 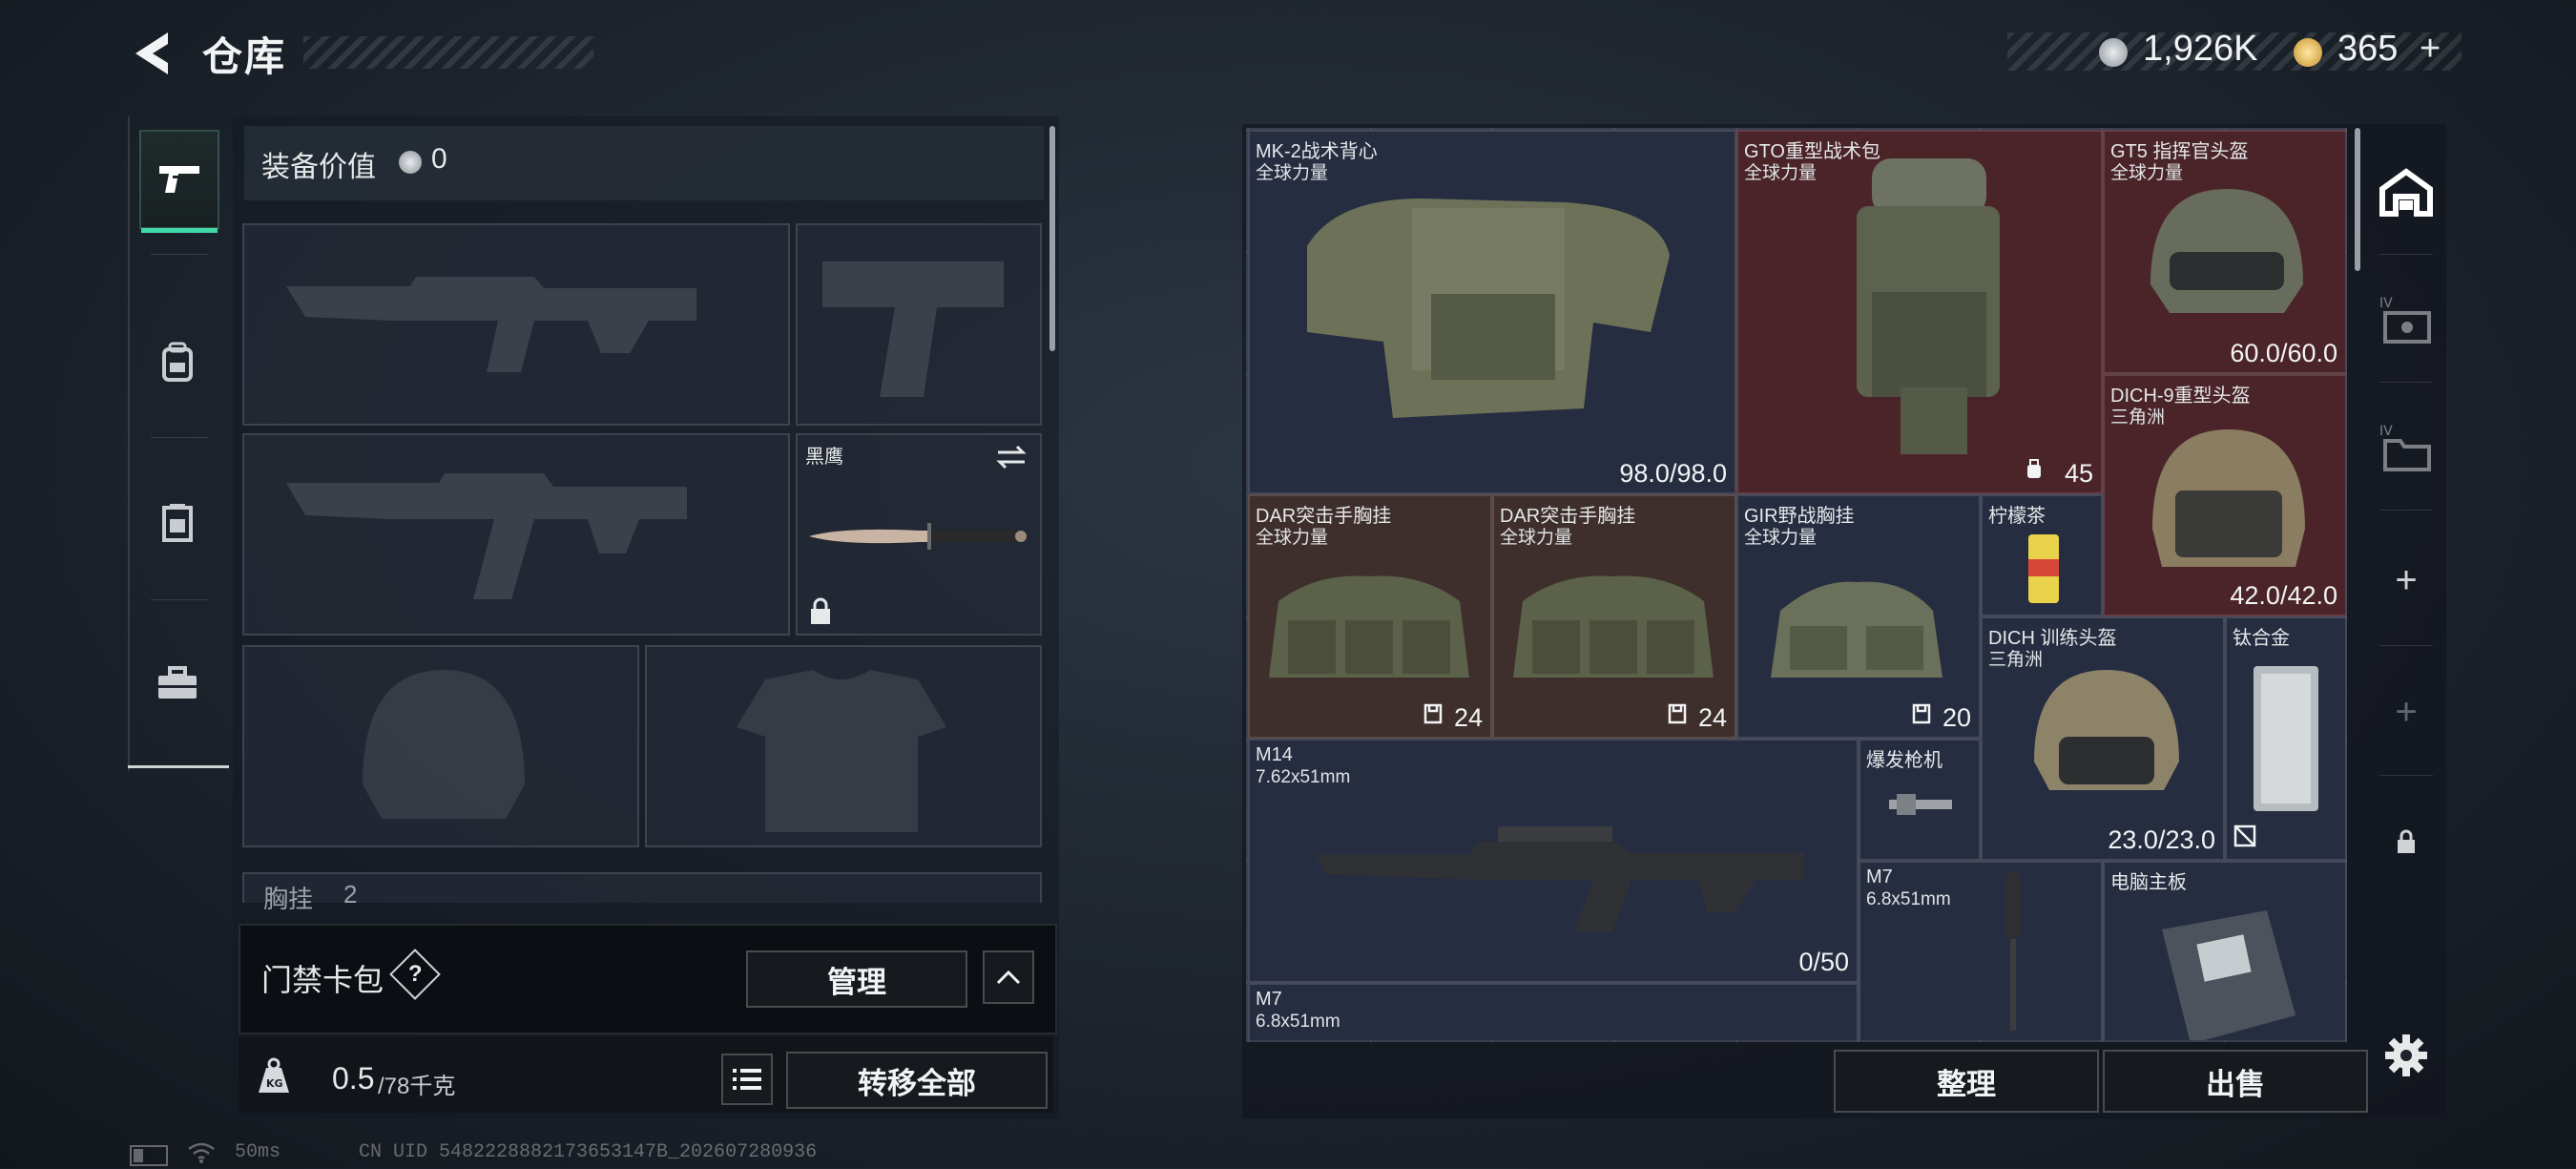 What do you see at coordinates (2357, 199) in the screenshot?
I see `stash-scrollbar` at bounding box center [2357, 199].